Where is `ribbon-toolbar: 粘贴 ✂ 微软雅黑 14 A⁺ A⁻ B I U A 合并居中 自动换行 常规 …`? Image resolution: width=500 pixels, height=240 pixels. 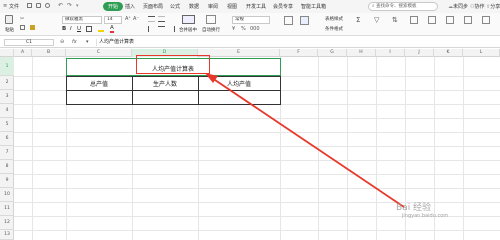
ribbon-toolbar: 粘贴 ✂ 微软雅黑 14 A⁺ A⁻ B I U A 合并居中 自动换行 常规 … is located at coordinates (250, 24).